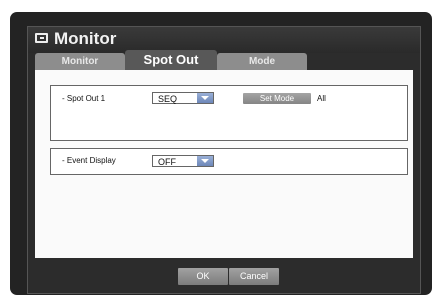  Describe the element at coordinates (183, 161) in the screenshot. I see `event-display-dropdown: OFF` at that location.